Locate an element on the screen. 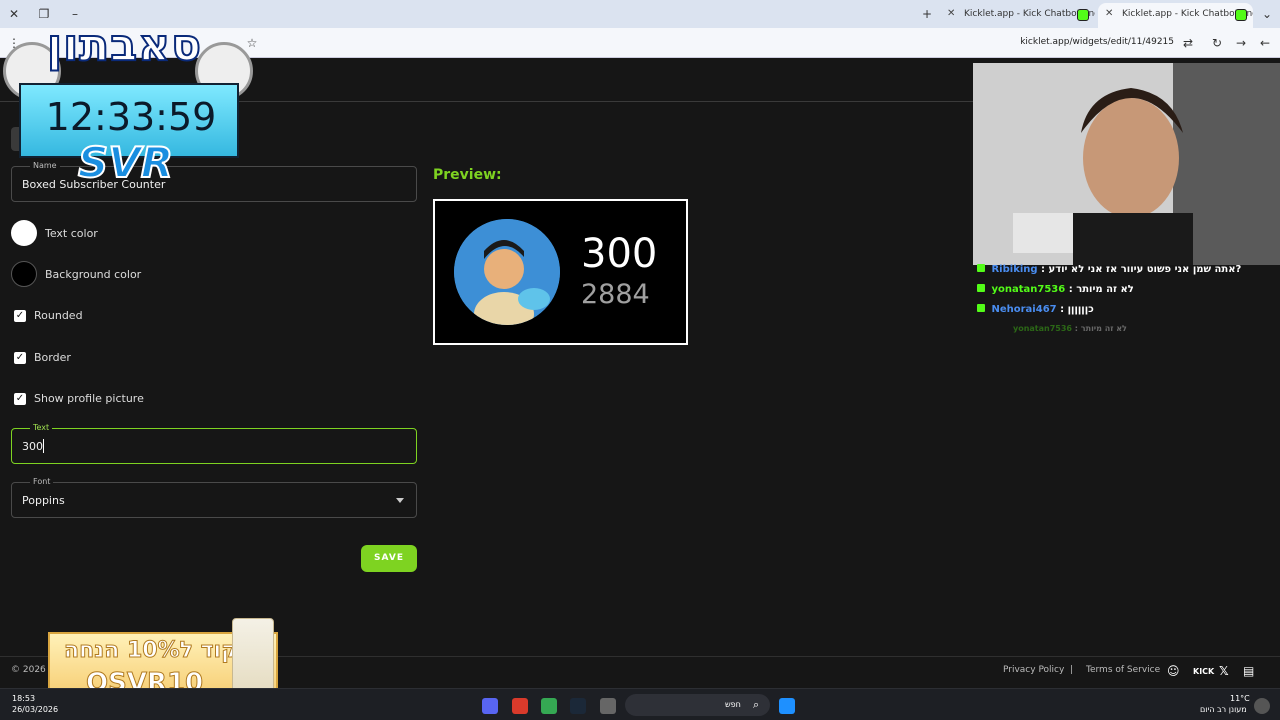 Image resolution: width=1280 pixels, height=720 pixels. promo-headline: קוד ל10% הנחה is located at coordinates (150, 651).